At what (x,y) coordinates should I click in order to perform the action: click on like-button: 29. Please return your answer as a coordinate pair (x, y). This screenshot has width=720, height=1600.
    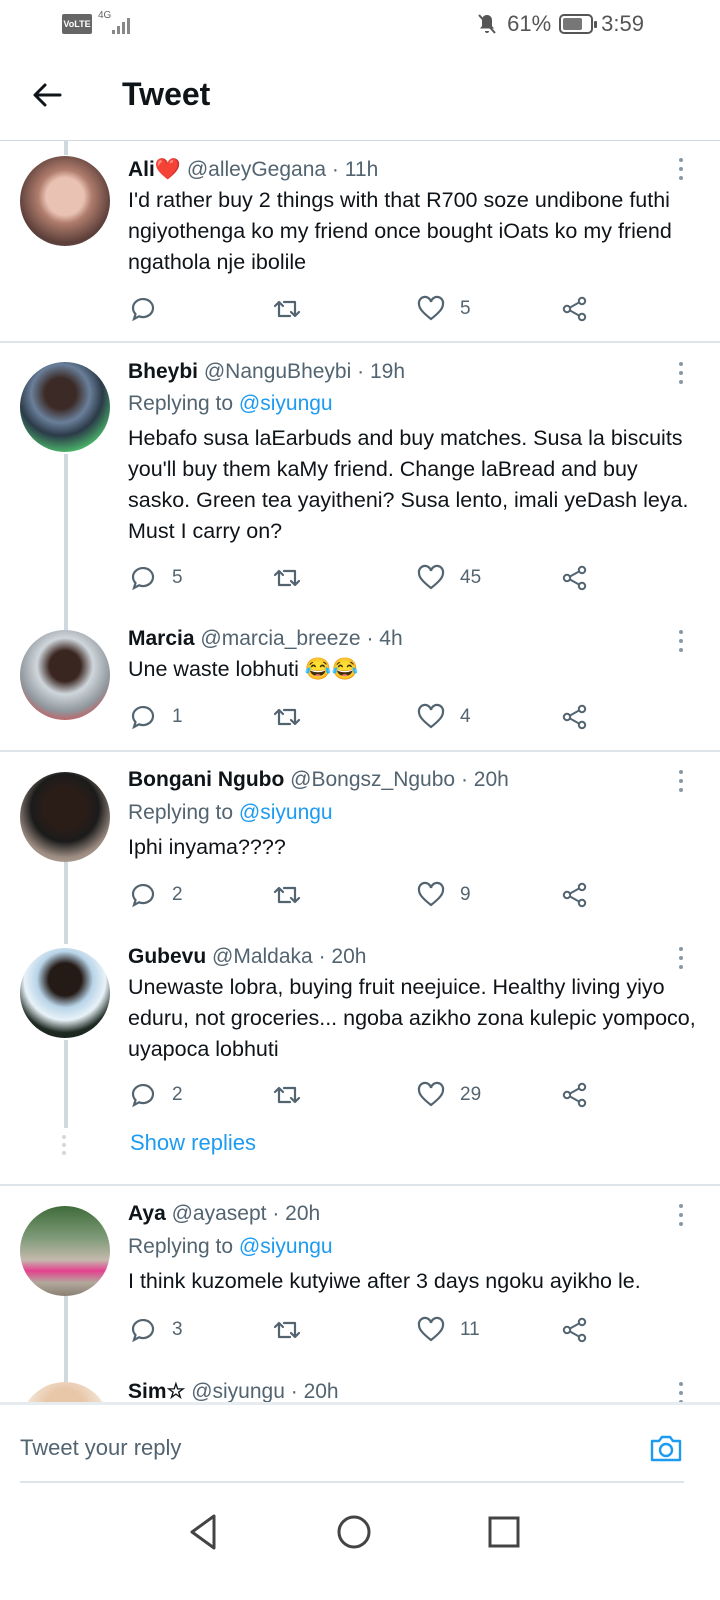
    Looking at the image, I should click on (448, 1095).